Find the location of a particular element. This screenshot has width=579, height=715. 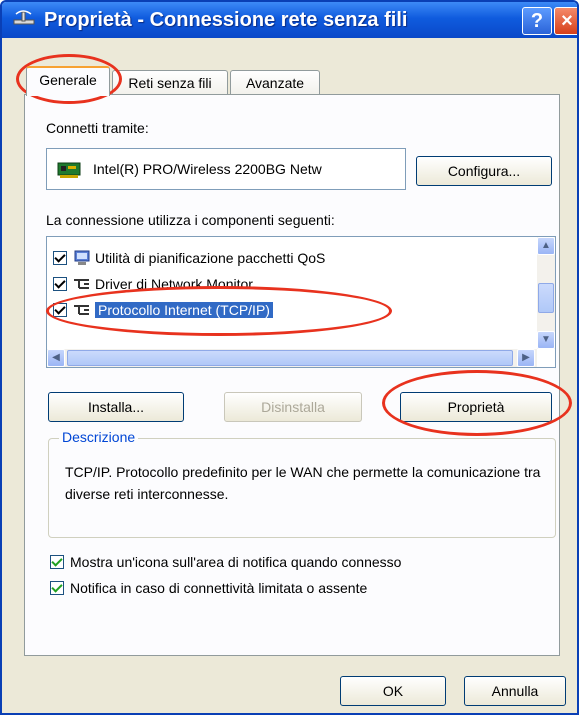

properties-button-label: Proprietà is located at coordinates (476, 407).